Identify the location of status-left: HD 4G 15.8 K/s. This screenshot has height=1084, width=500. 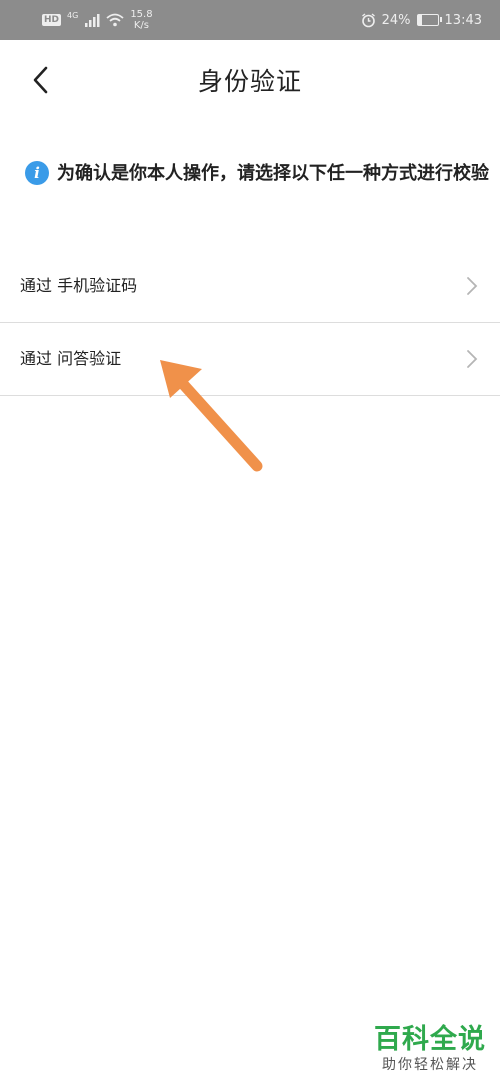
(97, 20).